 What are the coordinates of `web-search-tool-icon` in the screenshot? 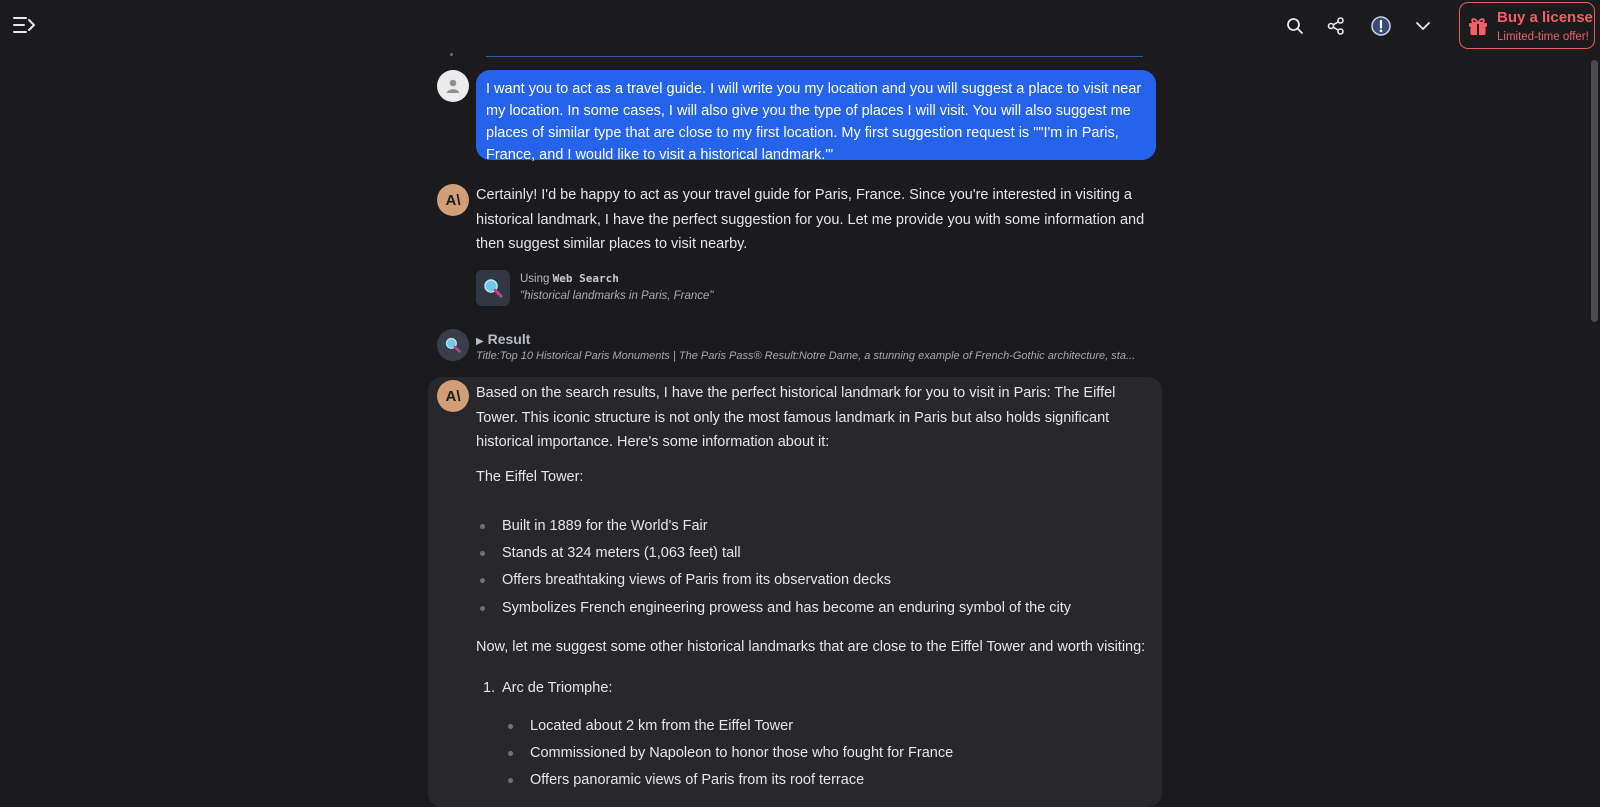 It's located at (493, 288).